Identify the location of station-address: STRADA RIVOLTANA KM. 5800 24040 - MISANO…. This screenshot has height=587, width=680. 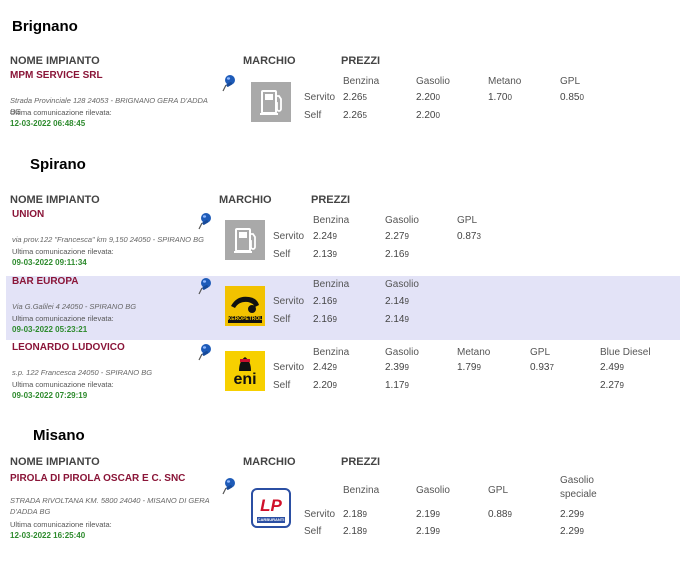
(110, 506).